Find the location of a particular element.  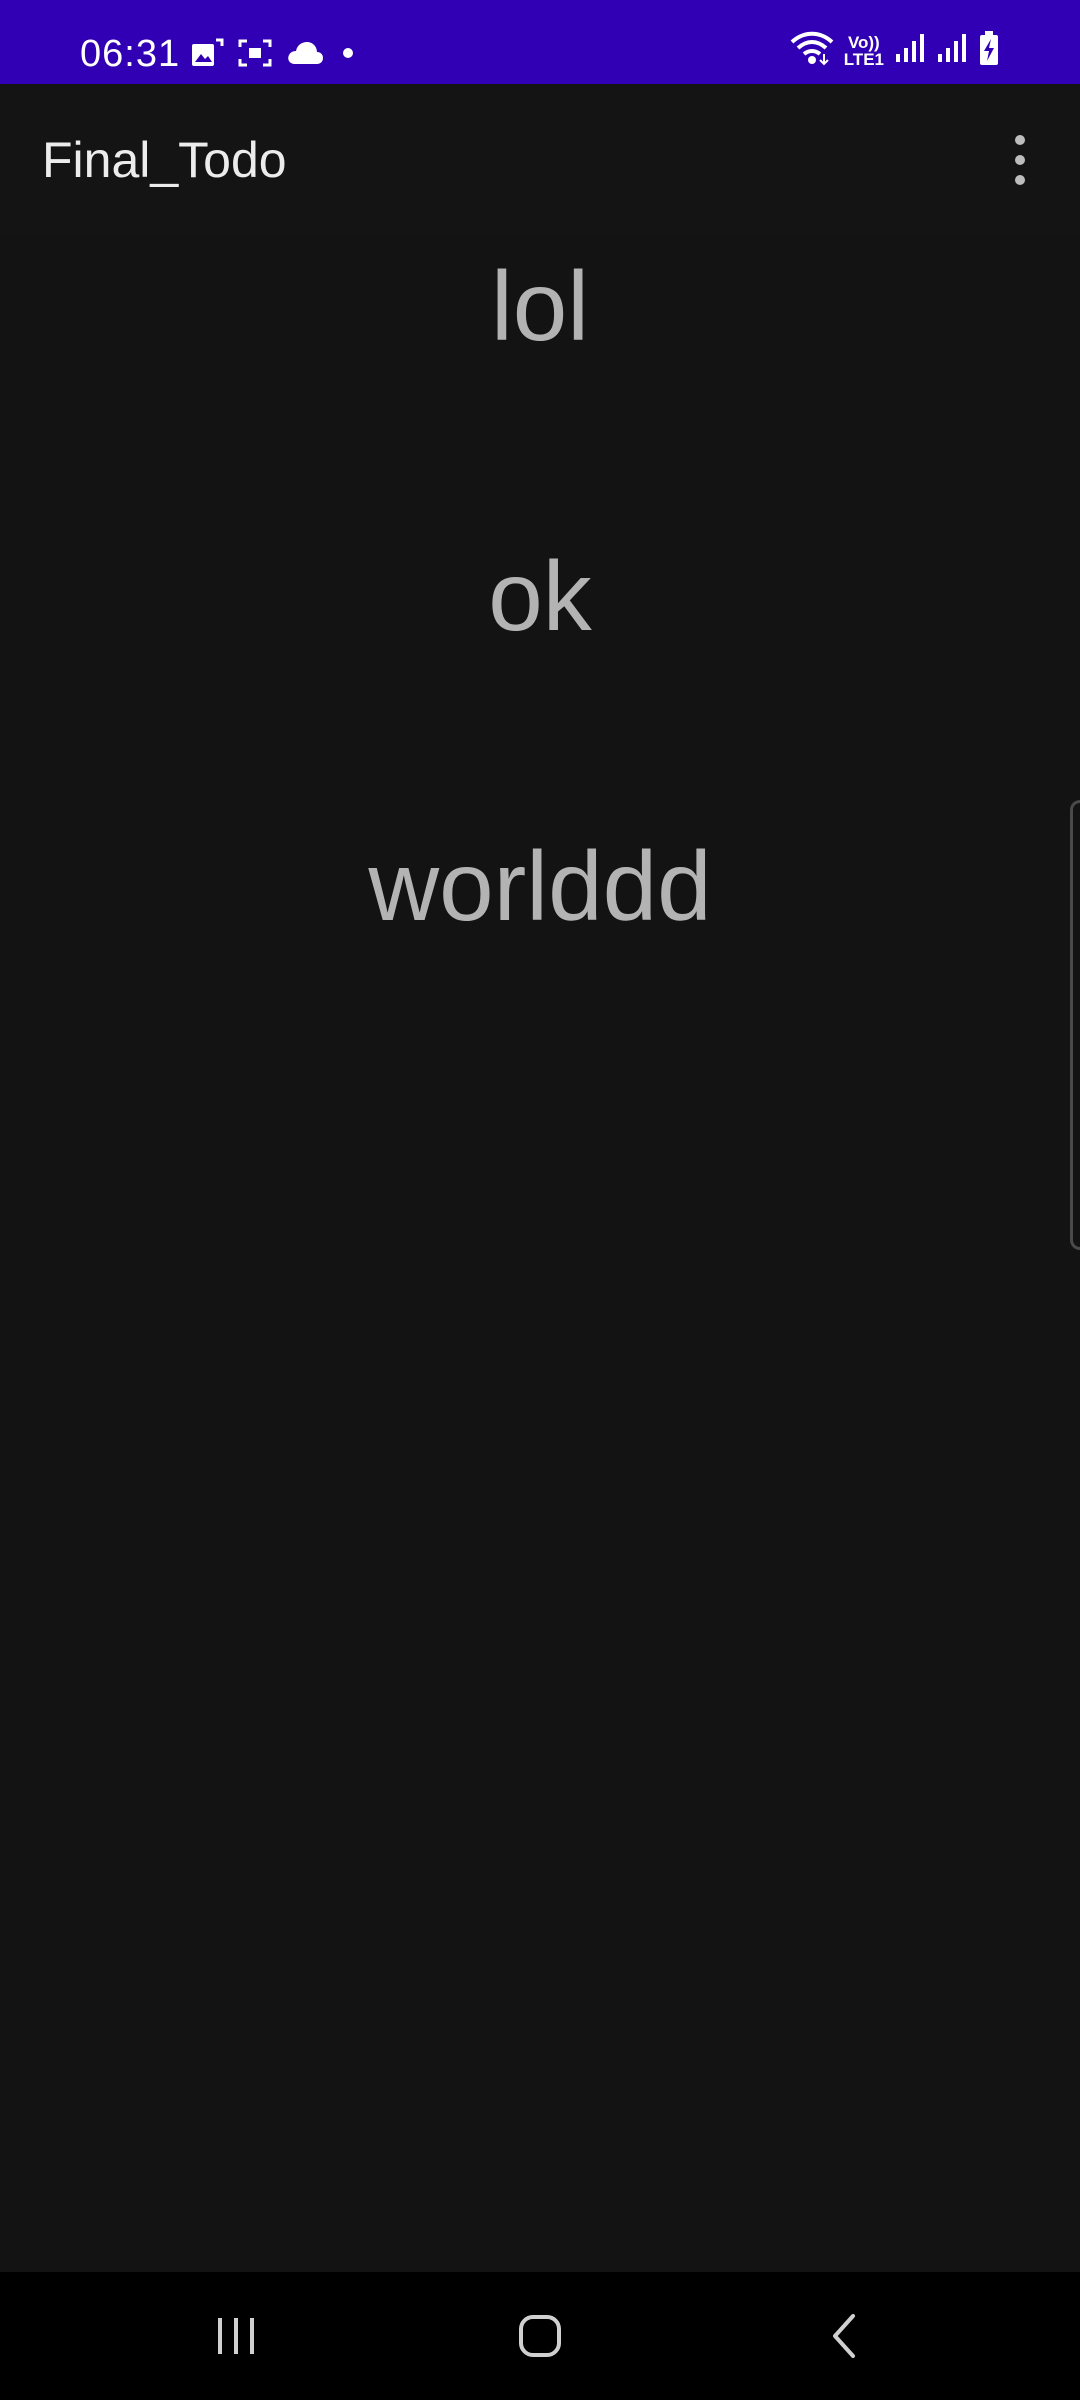

status-left-icons is located at coordinates (274, 55).